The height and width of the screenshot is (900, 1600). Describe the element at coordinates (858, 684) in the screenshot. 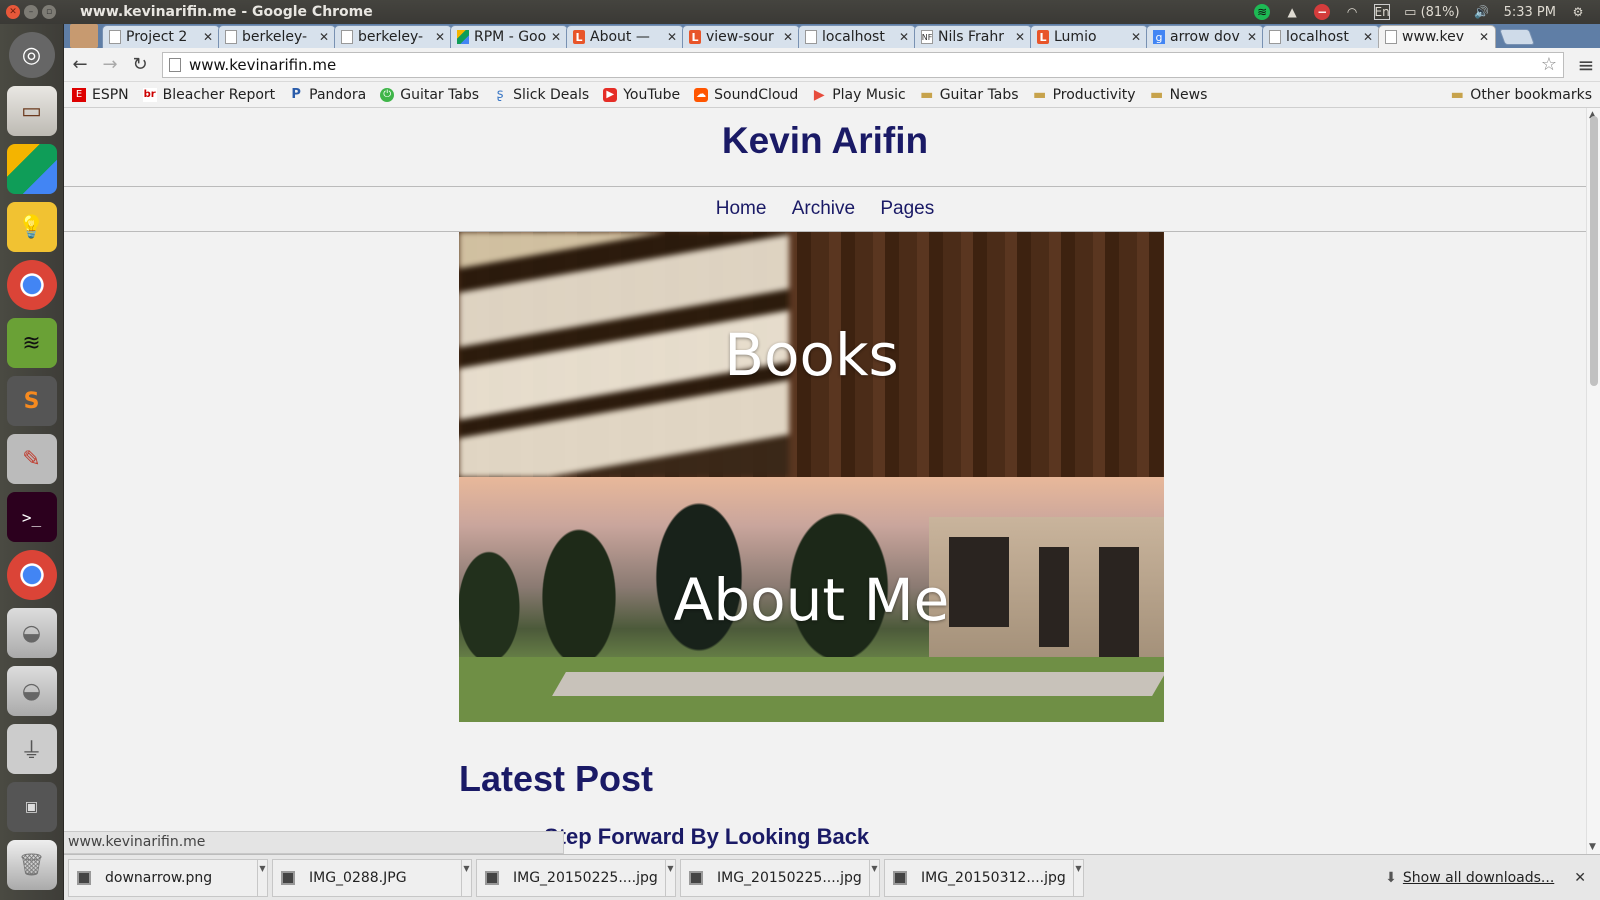

I see `campus-path-photo` at that location.